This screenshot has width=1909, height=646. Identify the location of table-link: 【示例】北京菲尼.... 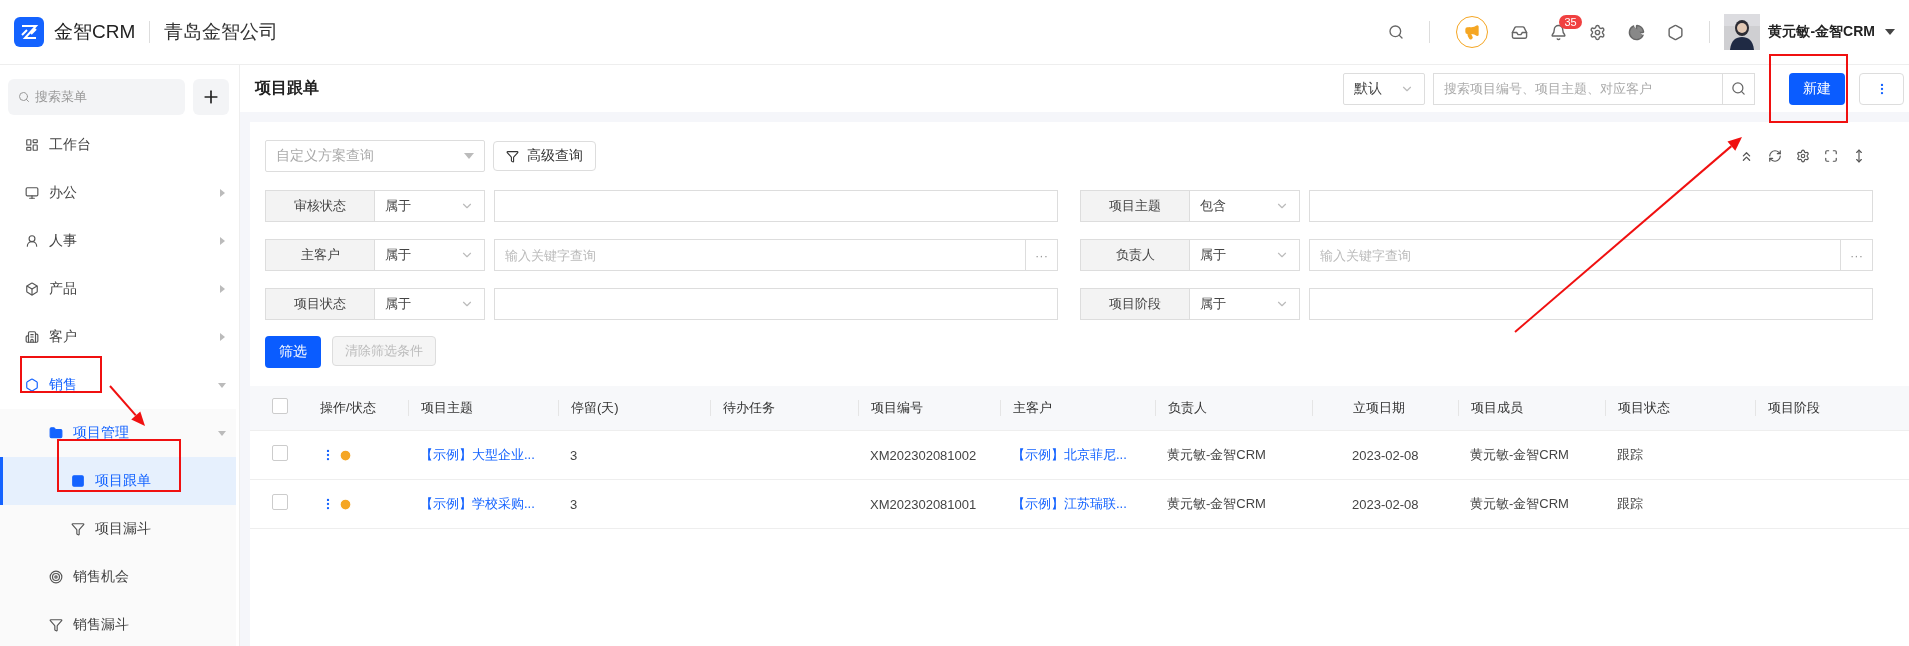
(1077, 455).